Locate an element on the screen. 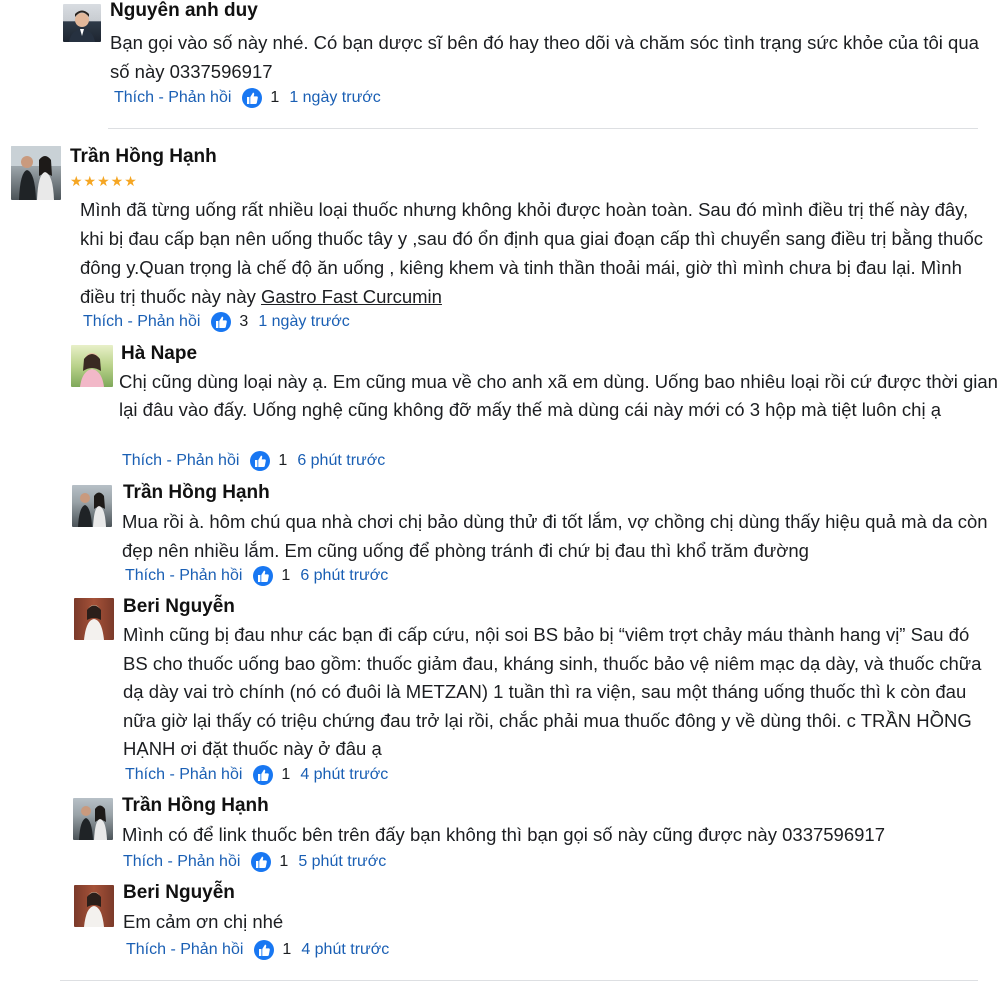  comment-time: 5 phút trước is located at coordinates (342, 862).